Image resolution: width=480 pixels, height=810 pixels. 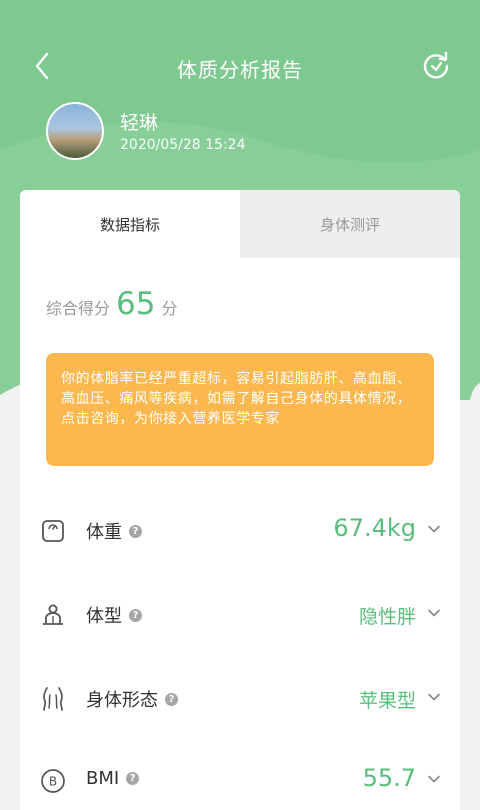 I want to click on body-shape-icon, so click(x=53, y=699).